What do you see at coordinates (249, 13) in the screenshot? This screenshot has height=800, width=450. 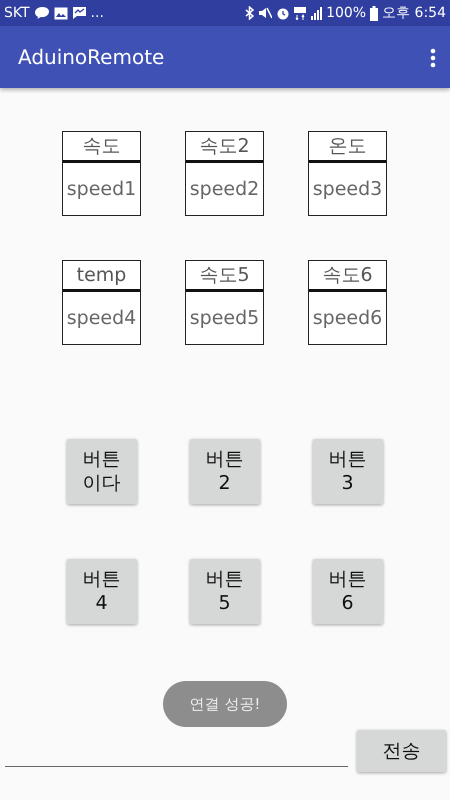 I see `bluetooth-icon` at bounding box center [249, 13].